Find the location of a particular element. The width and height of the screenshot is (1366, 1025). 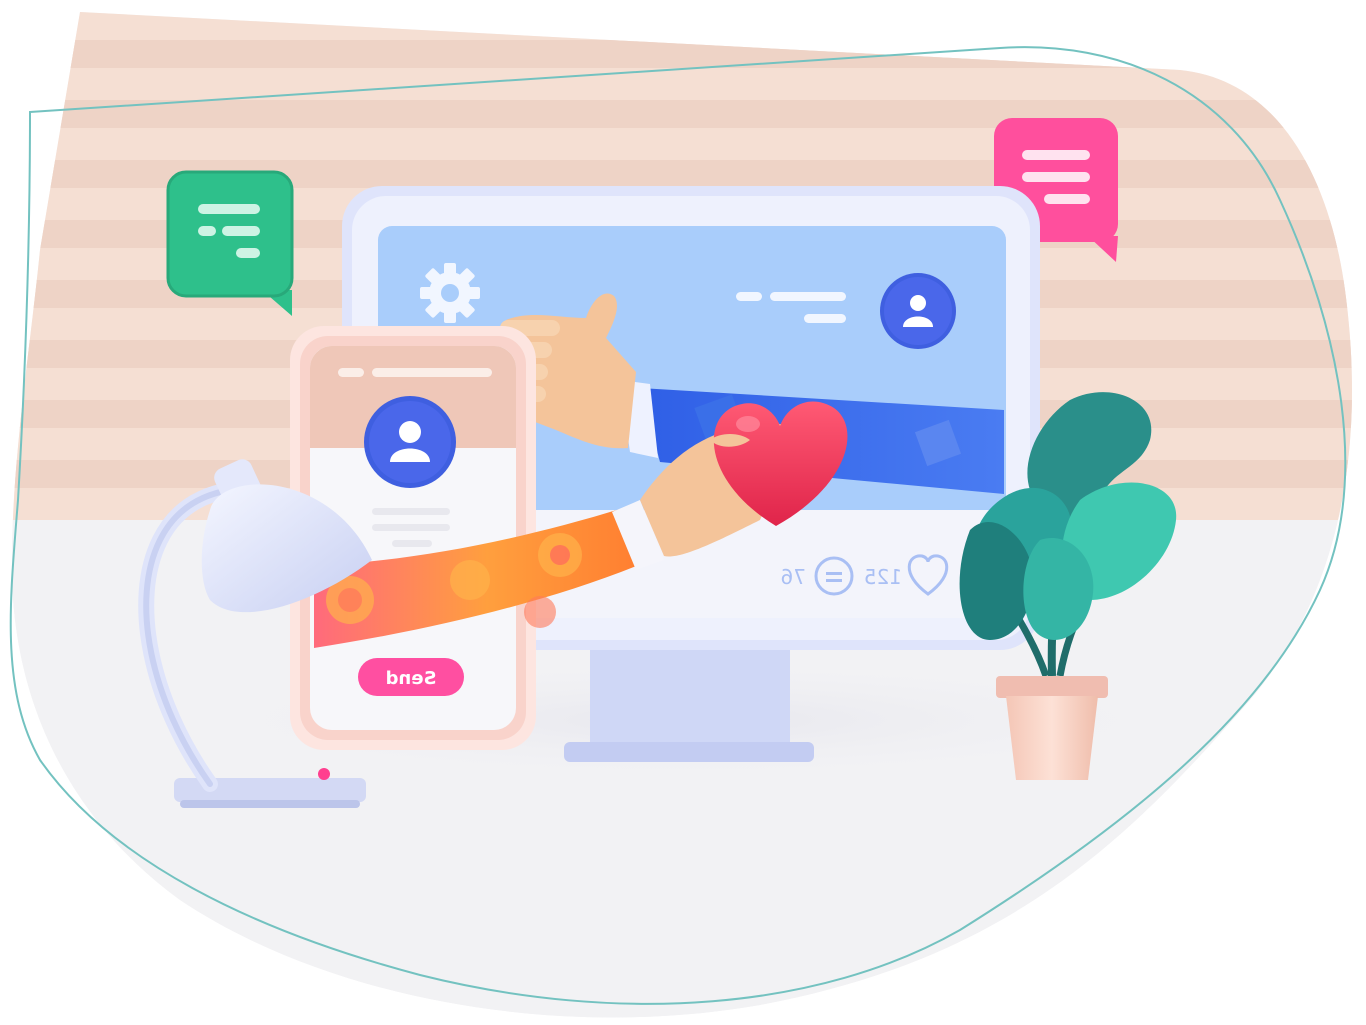

monitor-stand-neck is located at coordinates (690, 696).